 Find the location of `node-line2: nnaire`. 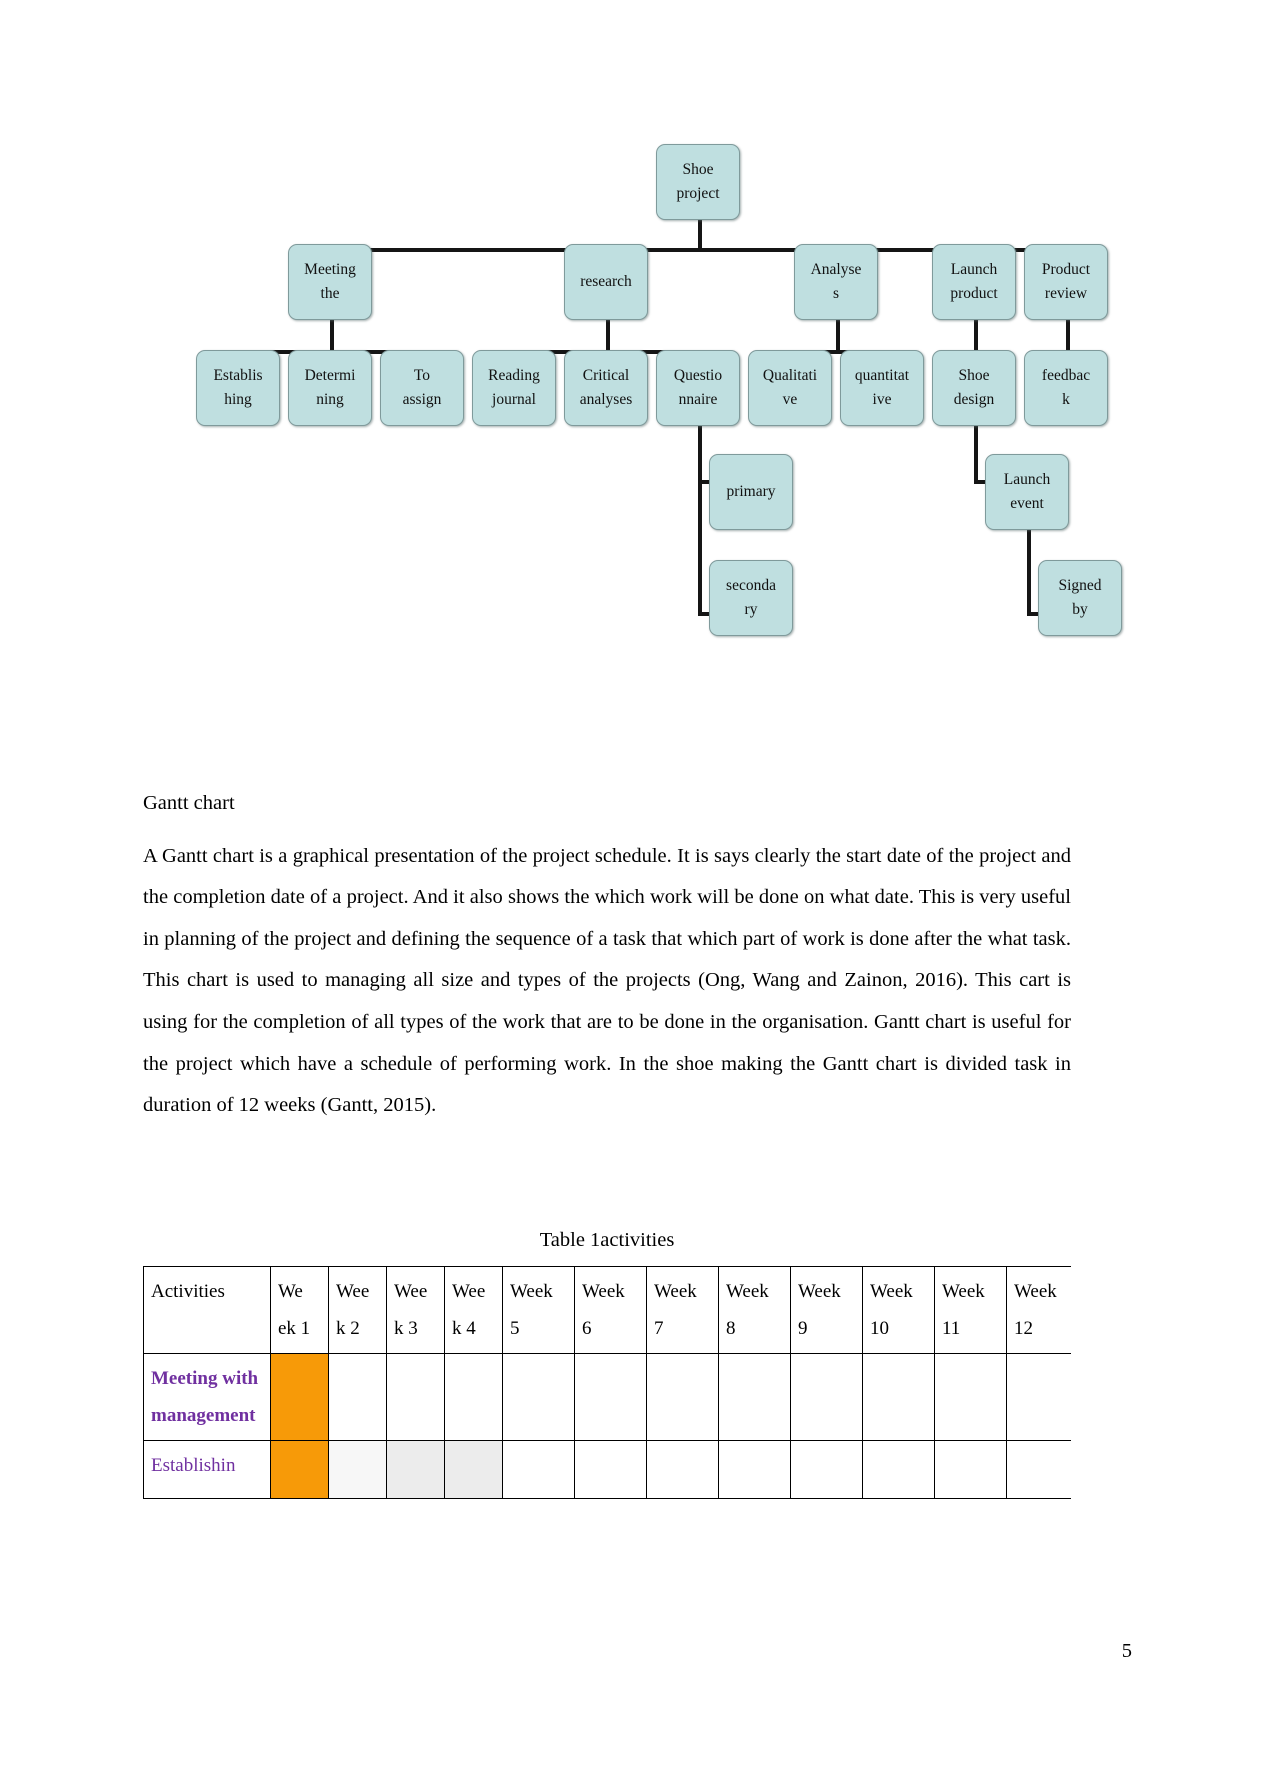

node-line2: nnaire is located at coordinates (698, 399).